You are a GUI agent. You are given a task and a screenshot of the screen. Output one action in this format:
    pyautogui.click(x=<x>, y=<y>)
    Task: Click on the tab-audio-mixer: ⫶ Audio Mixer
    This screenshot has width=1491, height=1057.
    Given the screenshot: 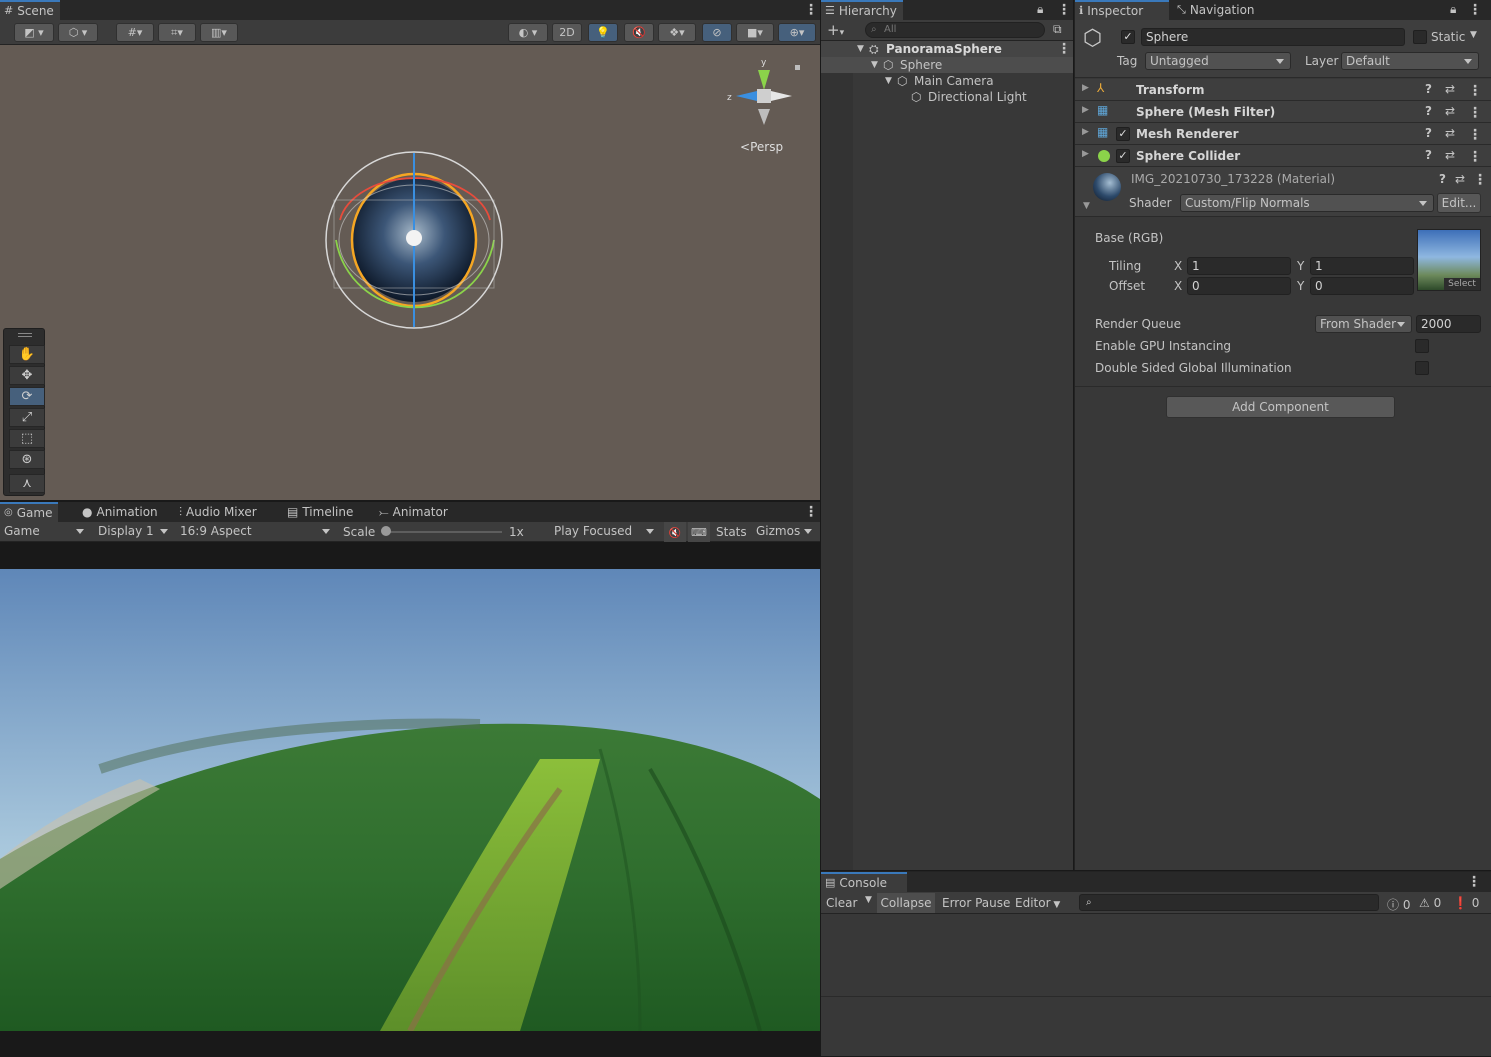 What is the action you would take?
    pyautogui.click(x=219, y=512)
    